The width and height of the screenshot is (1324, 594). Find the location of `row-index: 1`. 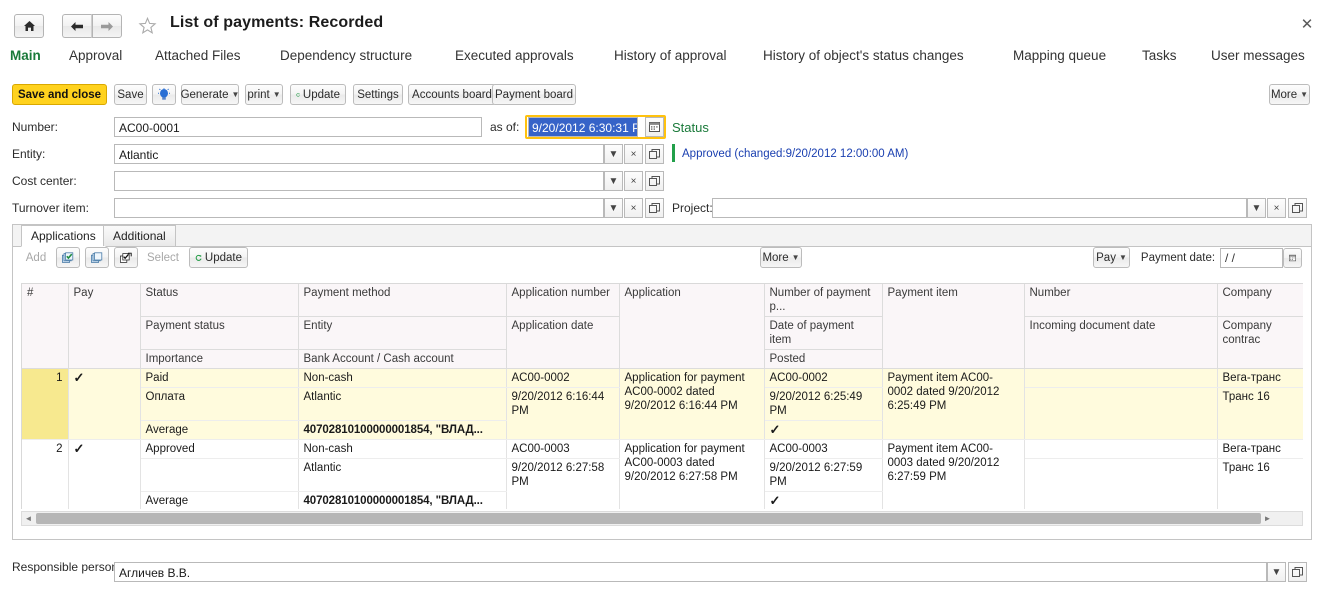

row-index: 1 is located at coordinates (45, 404).